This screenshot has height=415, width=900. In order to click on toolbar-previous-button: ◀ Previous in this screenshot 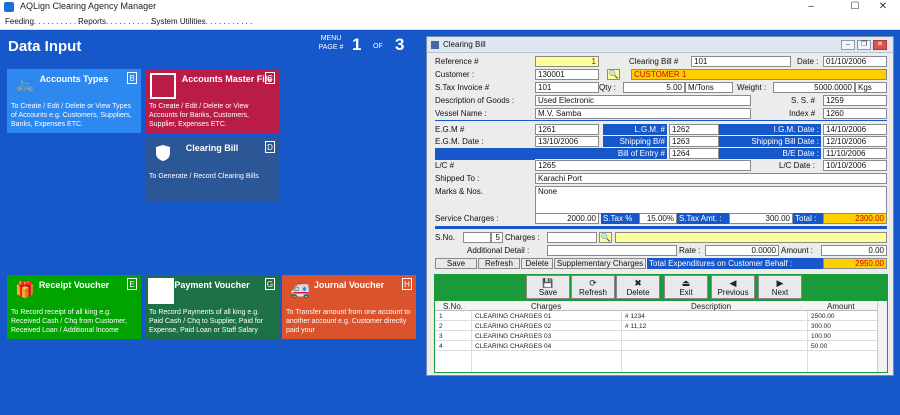, I will do `click(733, 287)`.